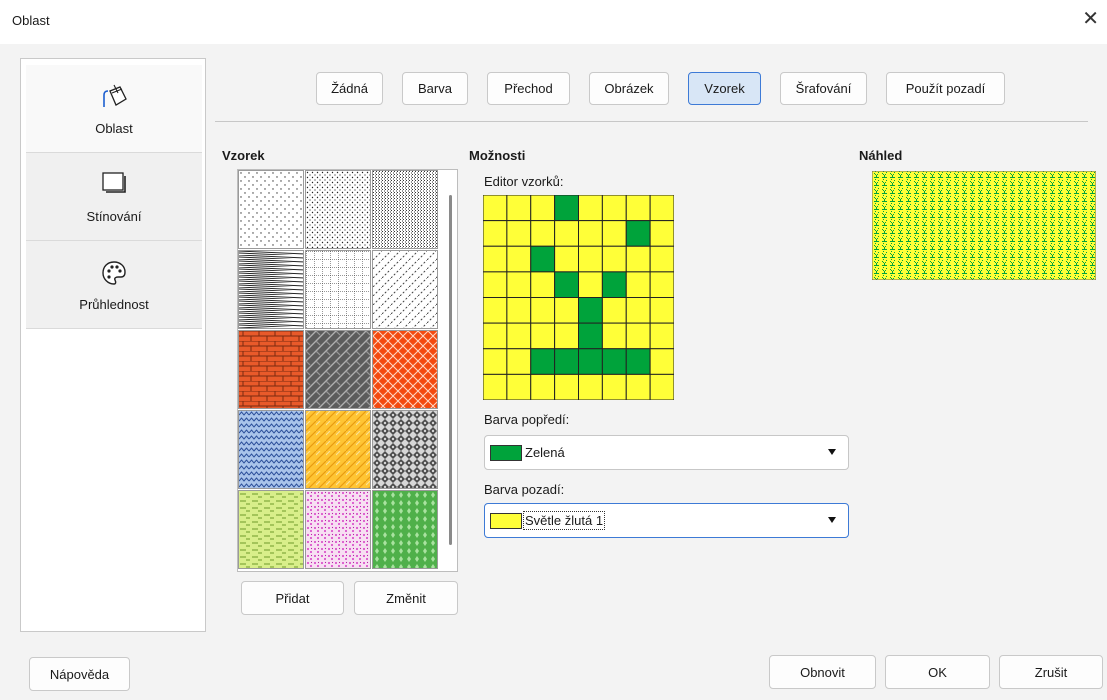  Describe the element at coordinates (271, 529) in the screenshot. I see `pattern-swatch-dashes-lime` at that location.